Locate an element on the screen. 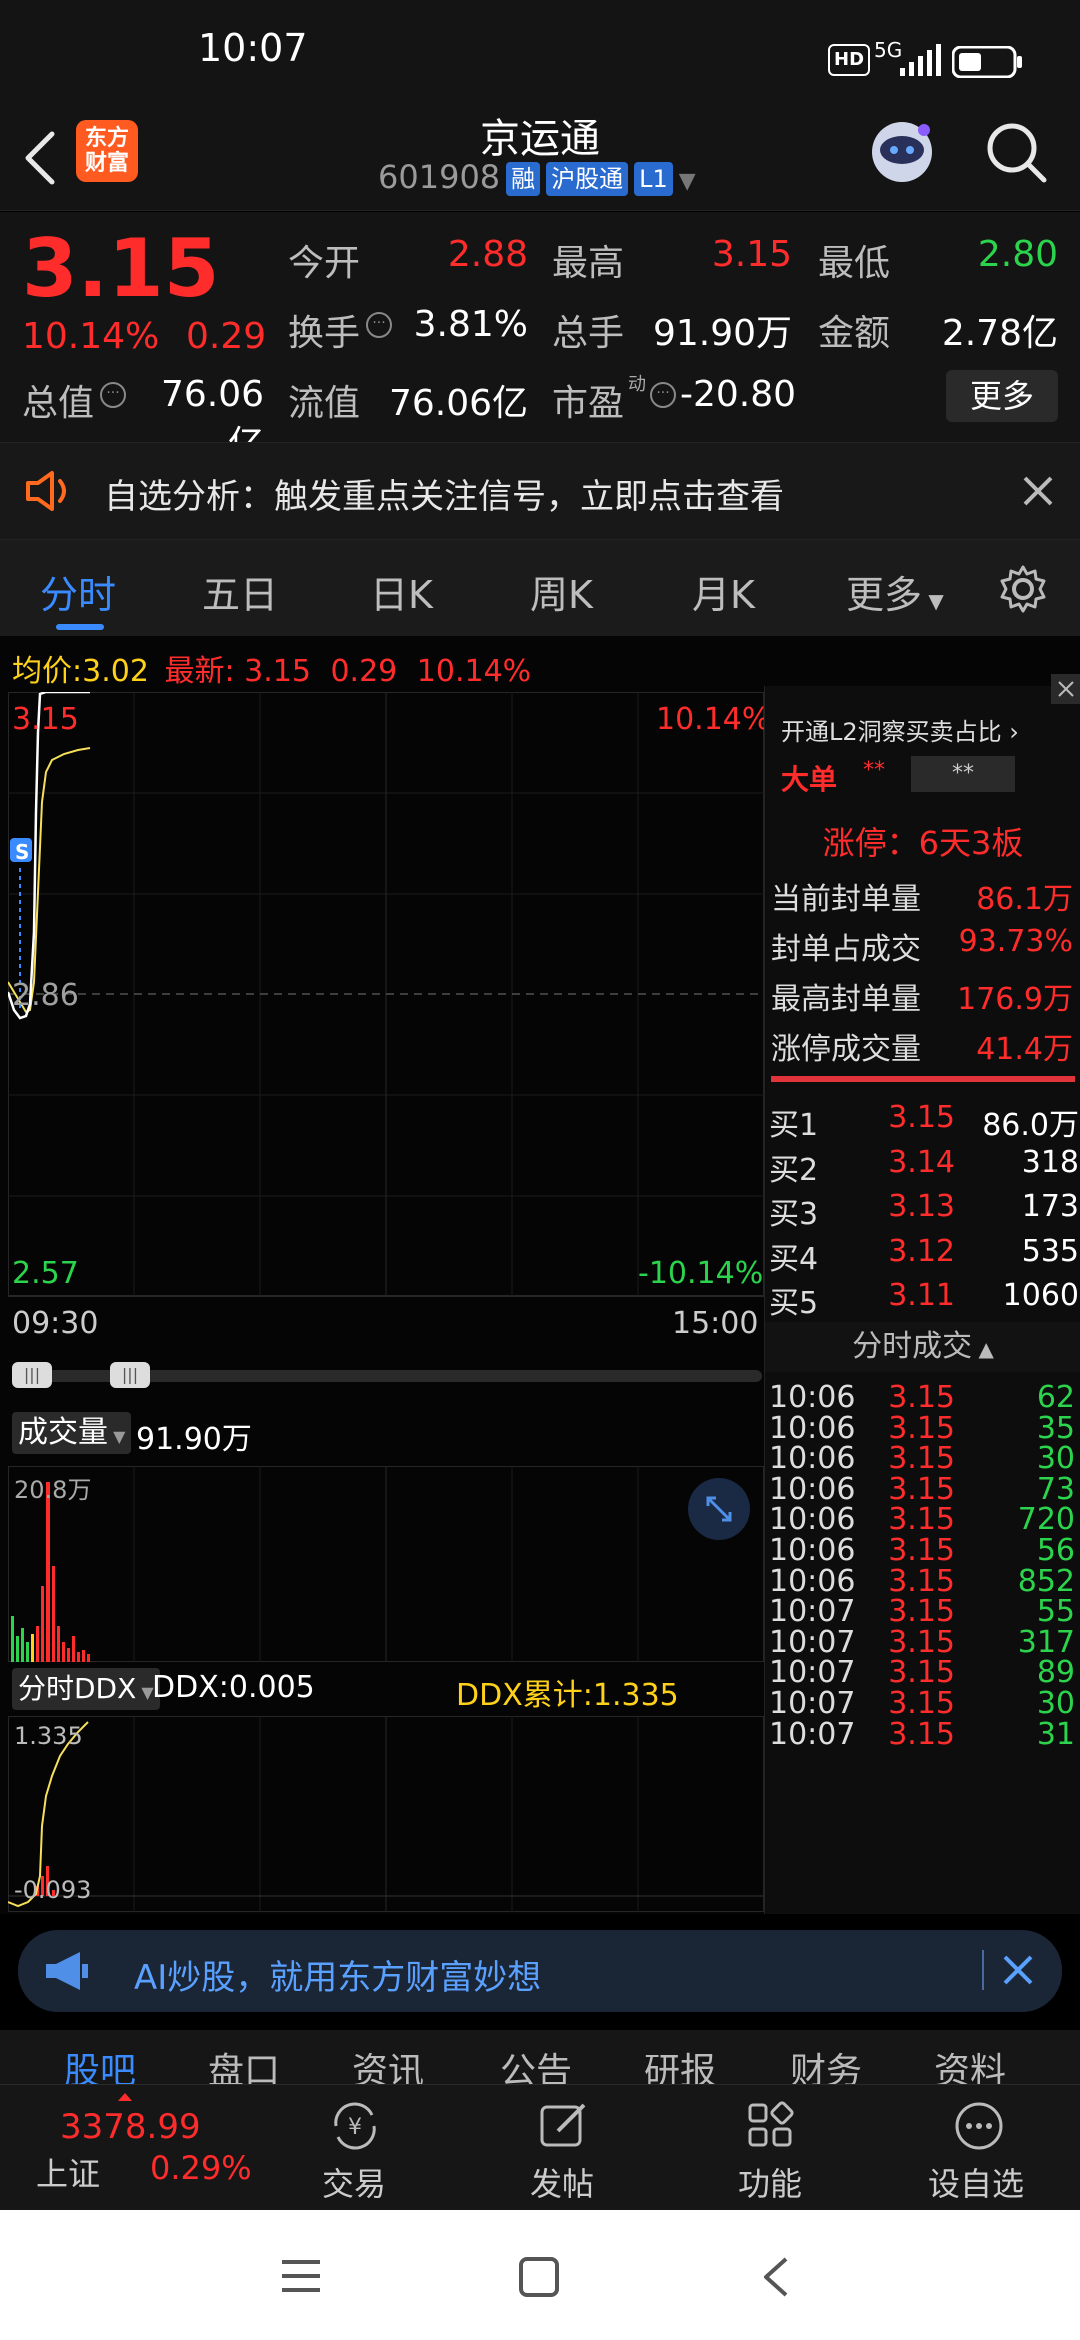 This screenshot has width=1080, height=2340. index-value: 3378.99 is located at coordinates (130, 2127).